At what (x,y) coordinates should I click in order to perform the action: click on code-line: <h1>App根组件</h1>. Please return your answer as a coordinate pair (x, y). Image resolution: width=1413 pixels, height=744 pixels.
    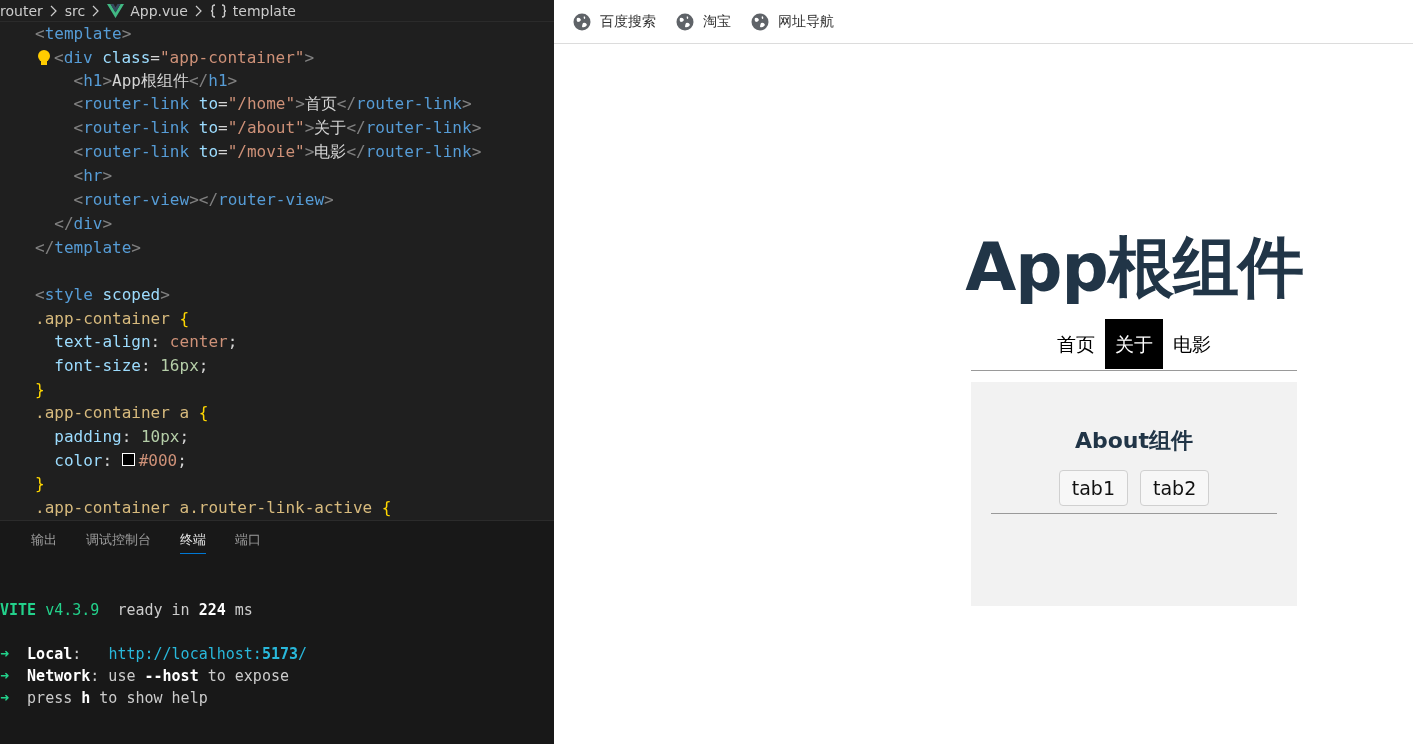
    Looking at the image, I should click on (155, 81).